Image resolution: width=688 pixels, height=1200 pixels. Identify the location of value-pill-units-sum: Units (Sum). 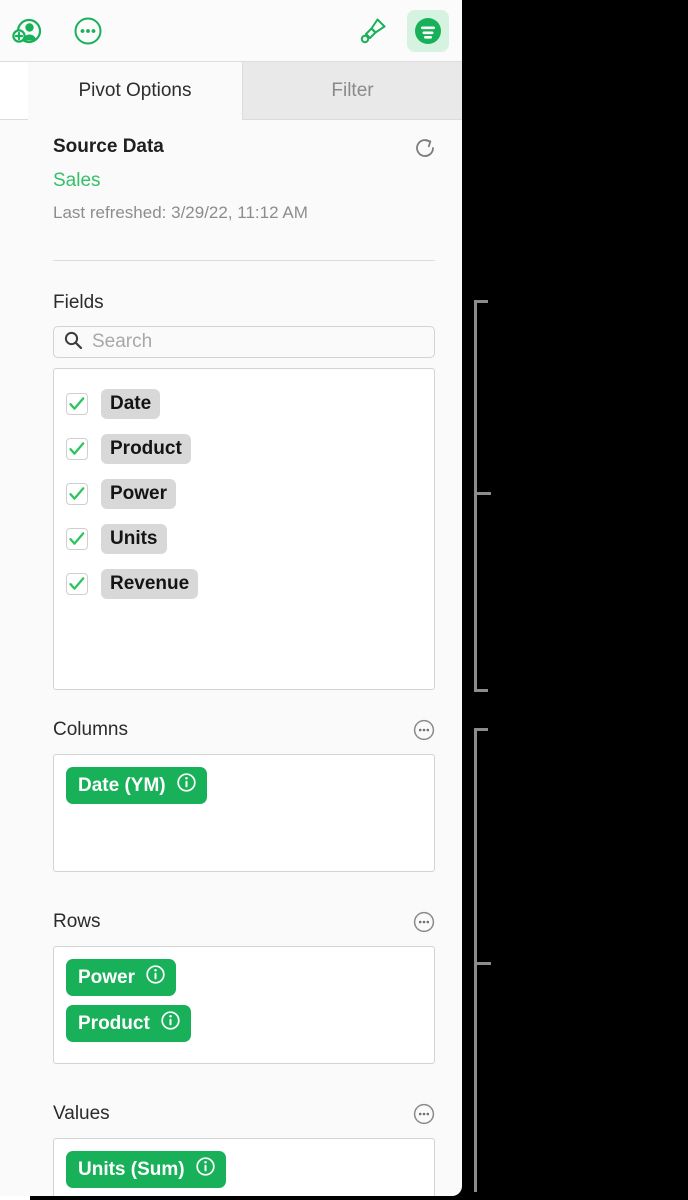
(146, 1169).